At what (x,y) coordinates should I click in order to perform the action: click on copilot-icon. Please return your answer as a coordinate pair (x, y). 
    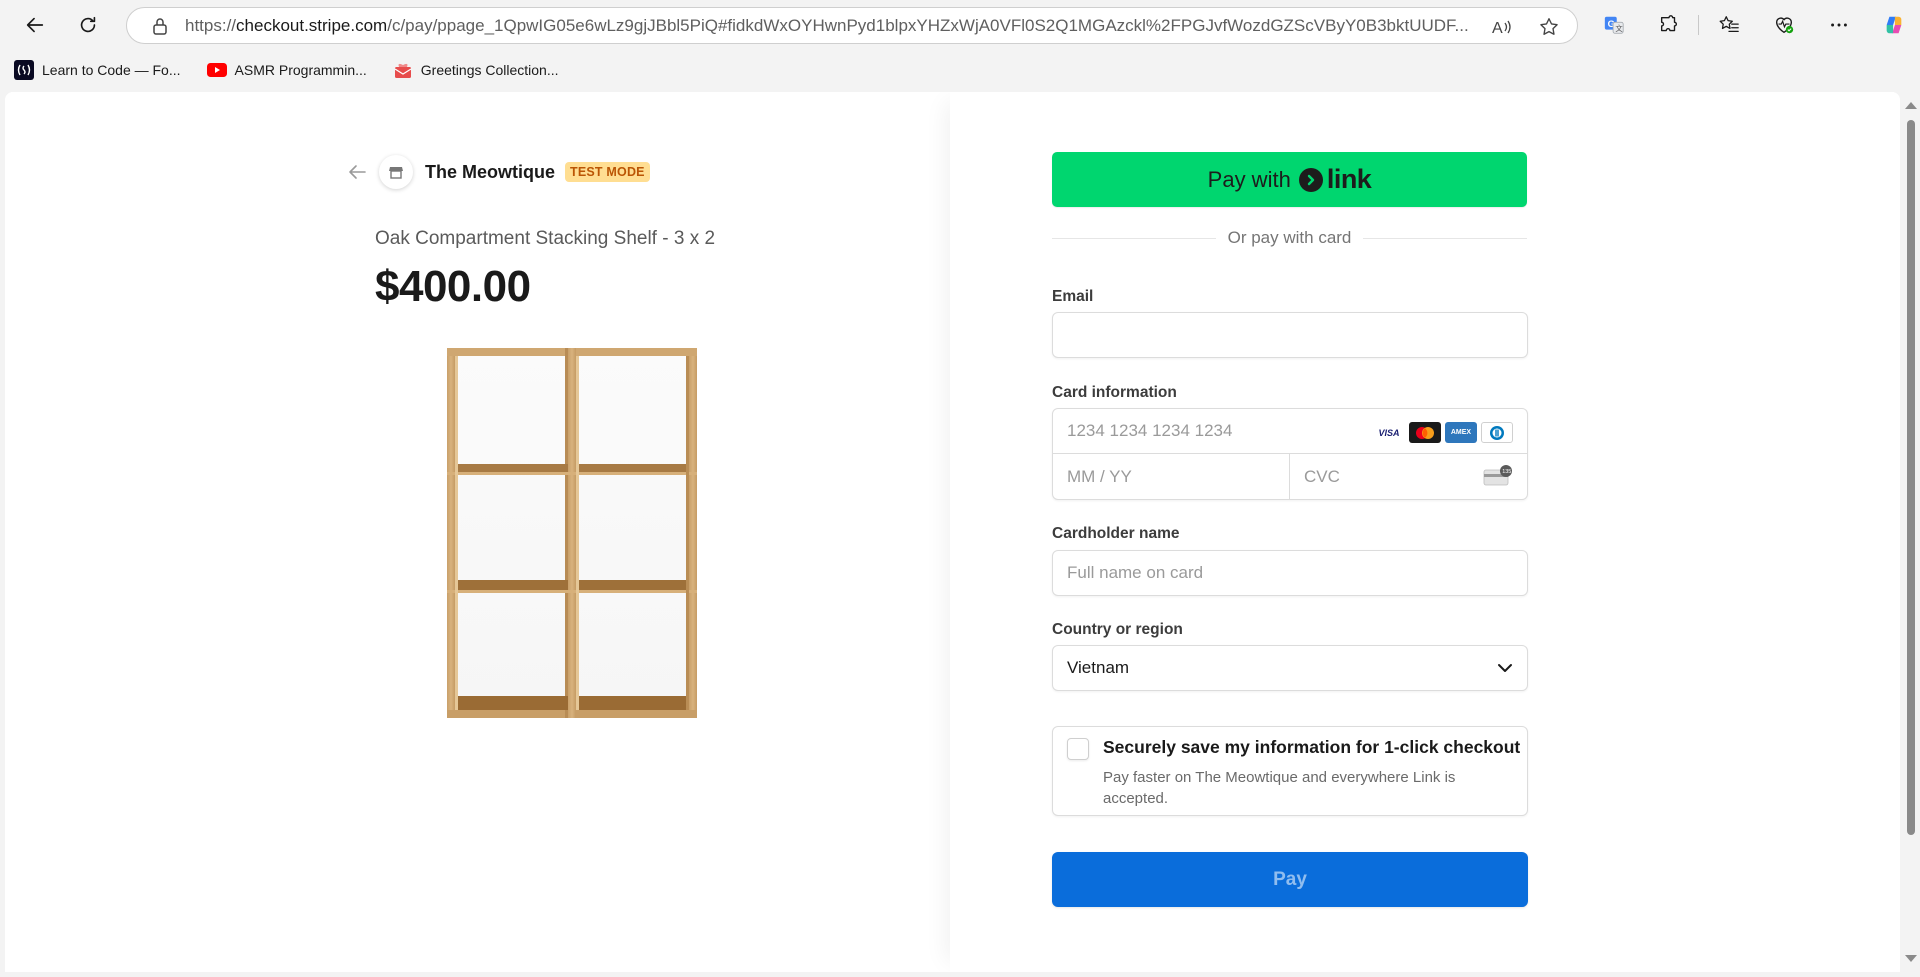
    Looking at the image, I should click on (1894, 25).